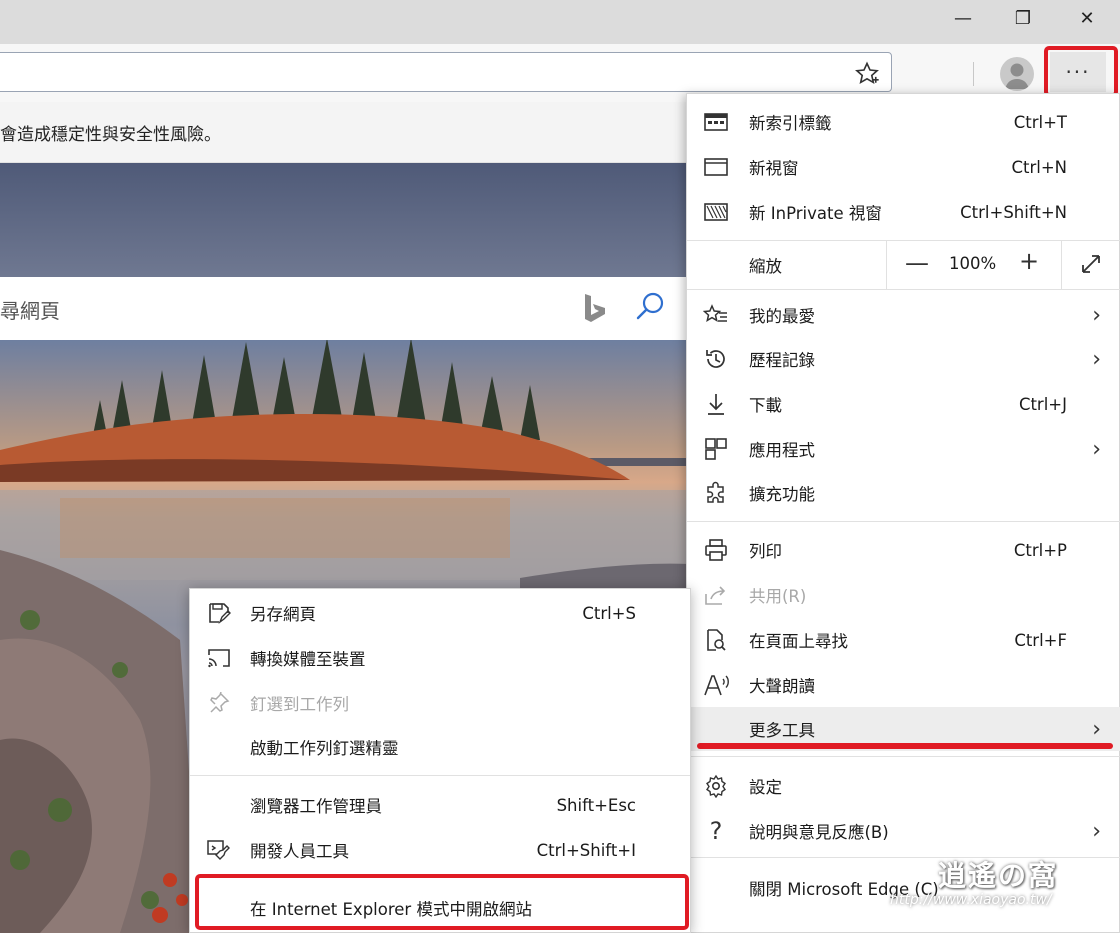  Describe the element at coordinates (716, 595) in the screenshot. I see `share-icon` at that location.